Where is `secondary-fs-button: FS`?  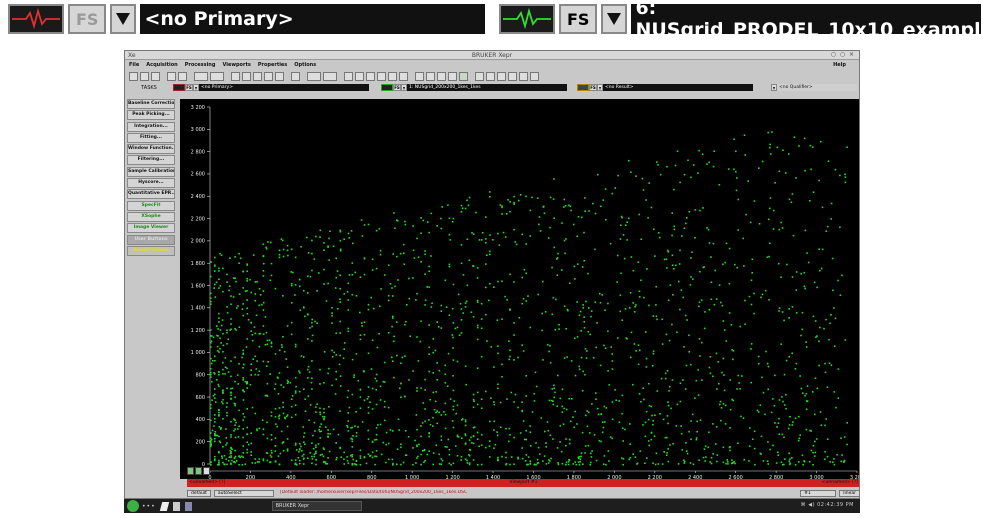
secondary-fs-button: FS is located at coordinates (397, 87).